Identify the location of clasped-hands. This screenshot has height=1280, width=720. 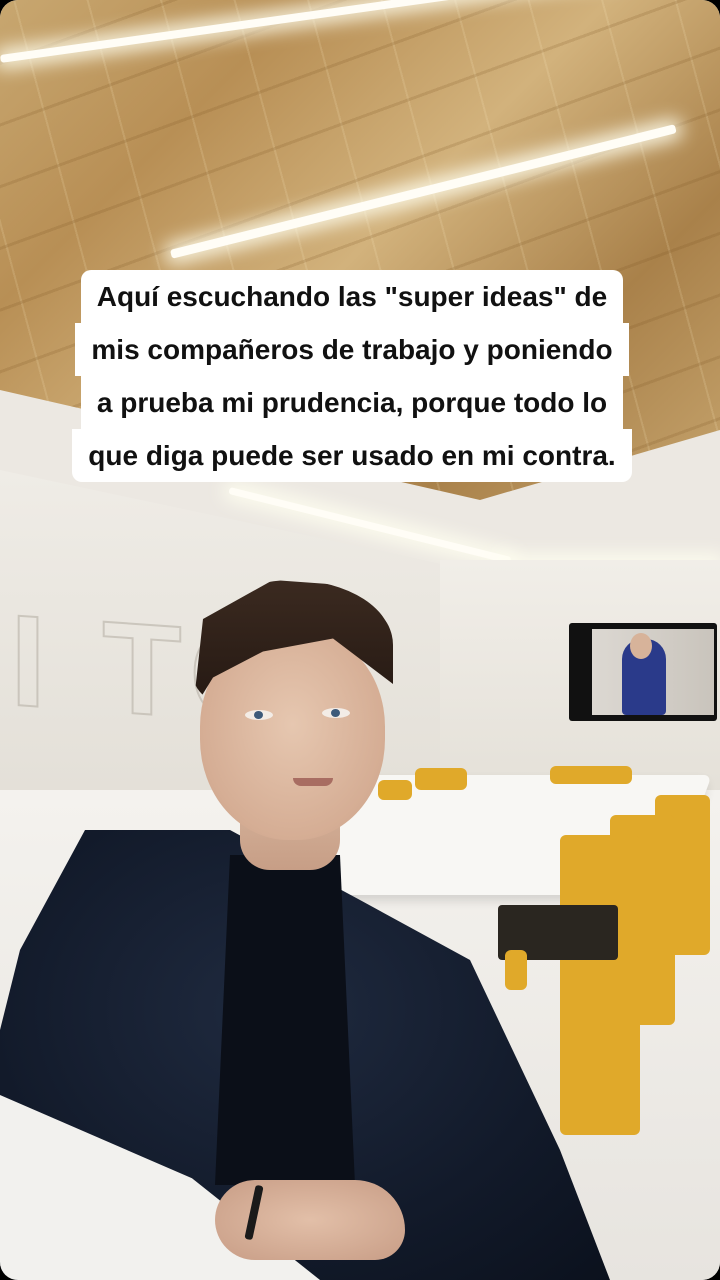
(310, 1220).